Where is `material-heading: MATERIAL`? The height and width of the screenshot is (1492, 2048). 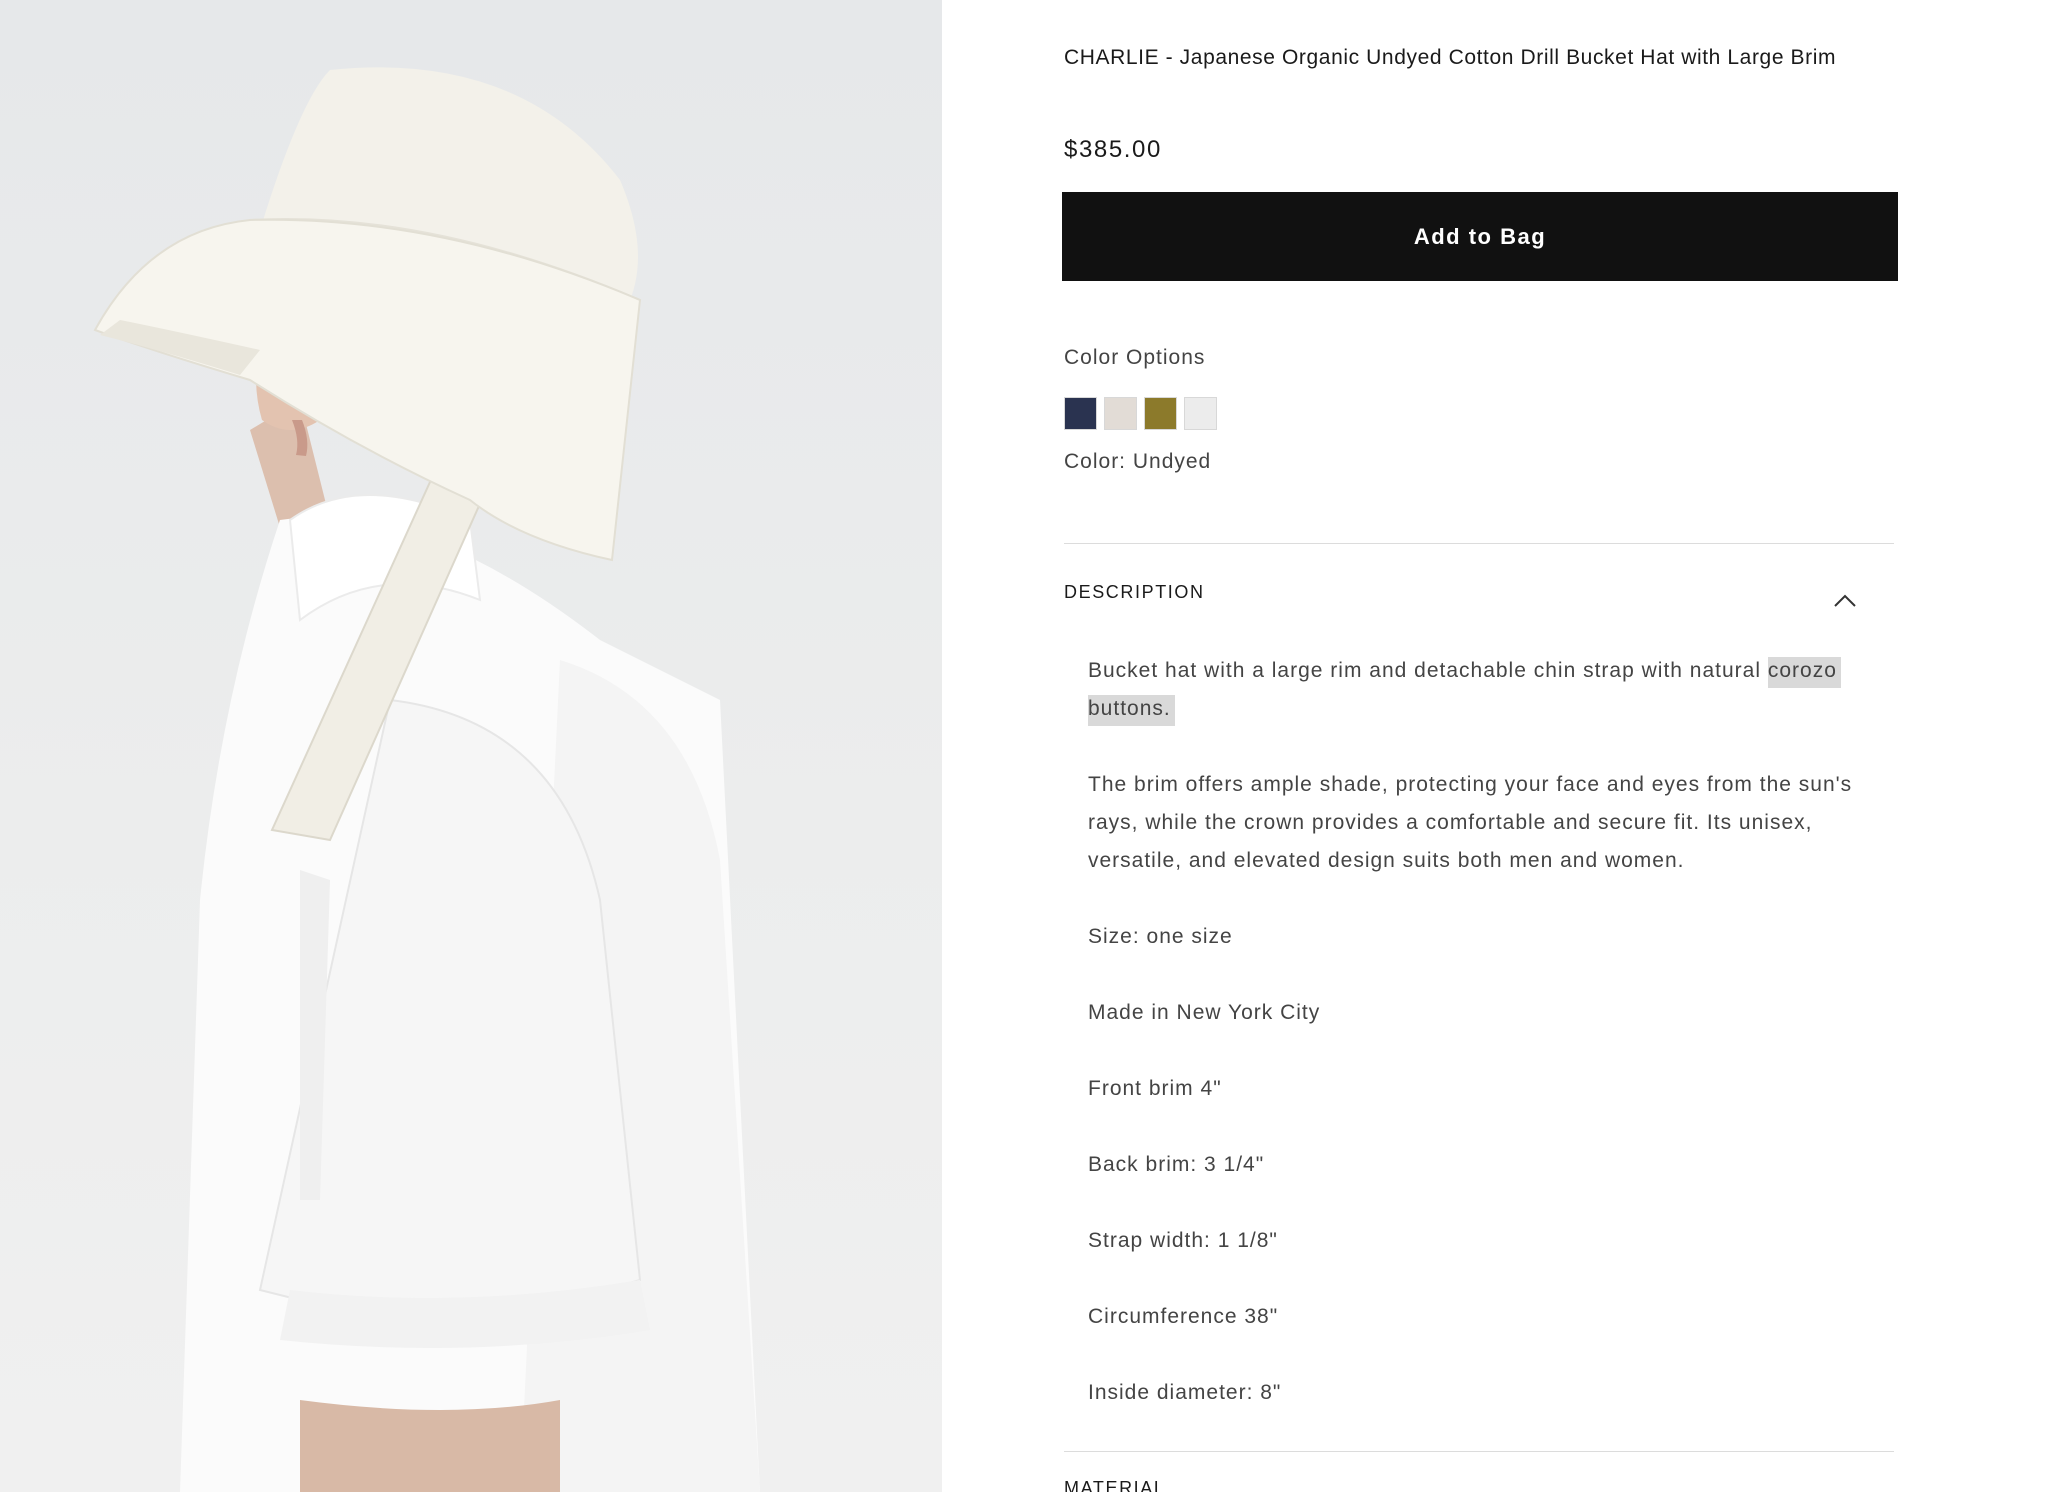 material-heading: MATERIAL is located at coordinates (1114, 1485).